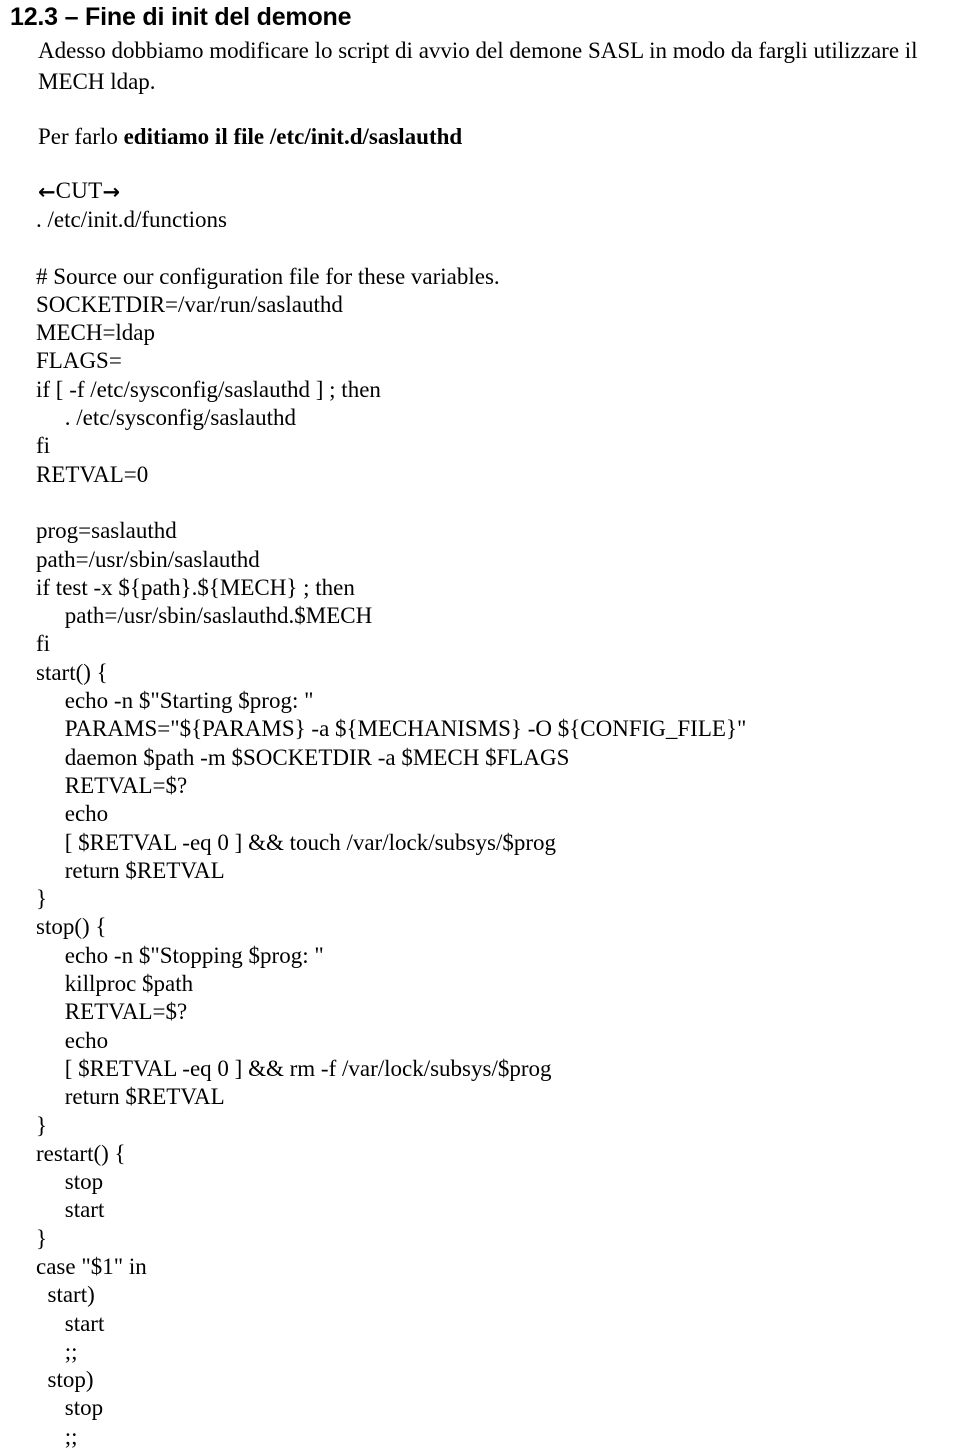 This screenshot has height=1451, width=960. I want to click on code-line: start() {, so click(72, 672).